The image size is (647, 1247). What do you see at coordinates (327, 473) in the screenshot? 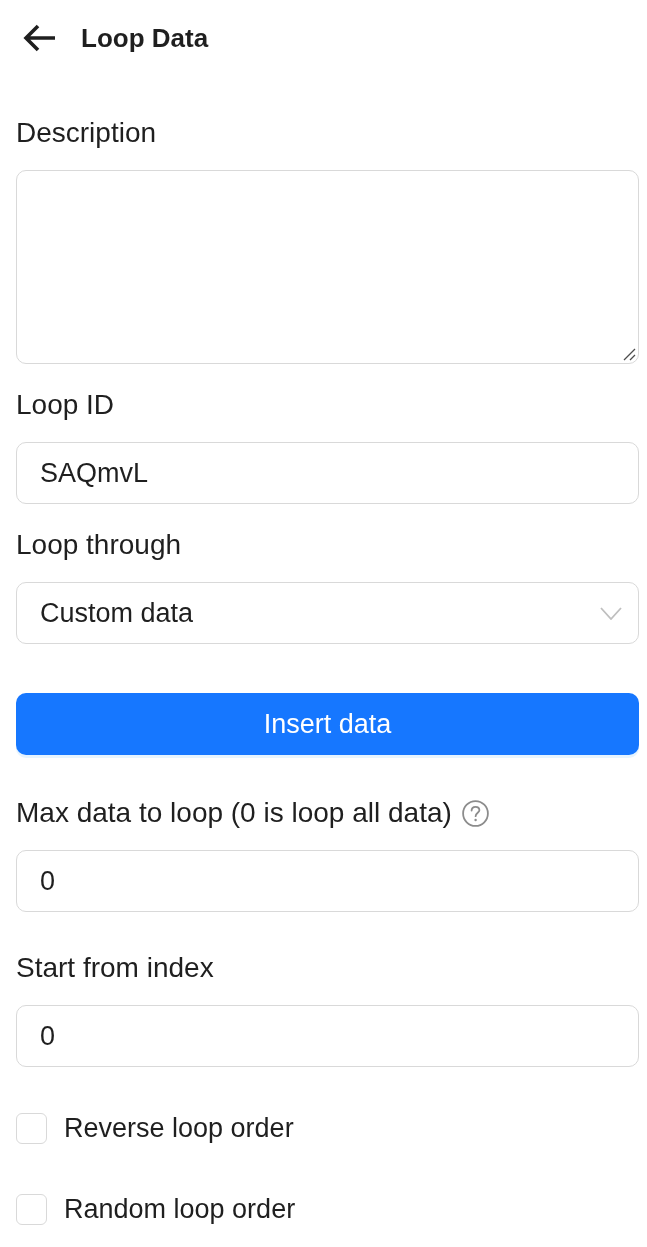
I see `input-field: SAQmvL` at bounding box center [327, 473].